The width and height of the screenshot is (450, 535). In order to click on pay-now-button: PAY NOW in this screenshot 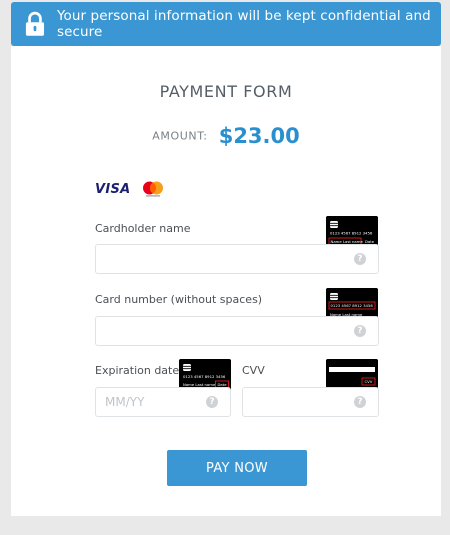, I will do `click(237, 468)`.